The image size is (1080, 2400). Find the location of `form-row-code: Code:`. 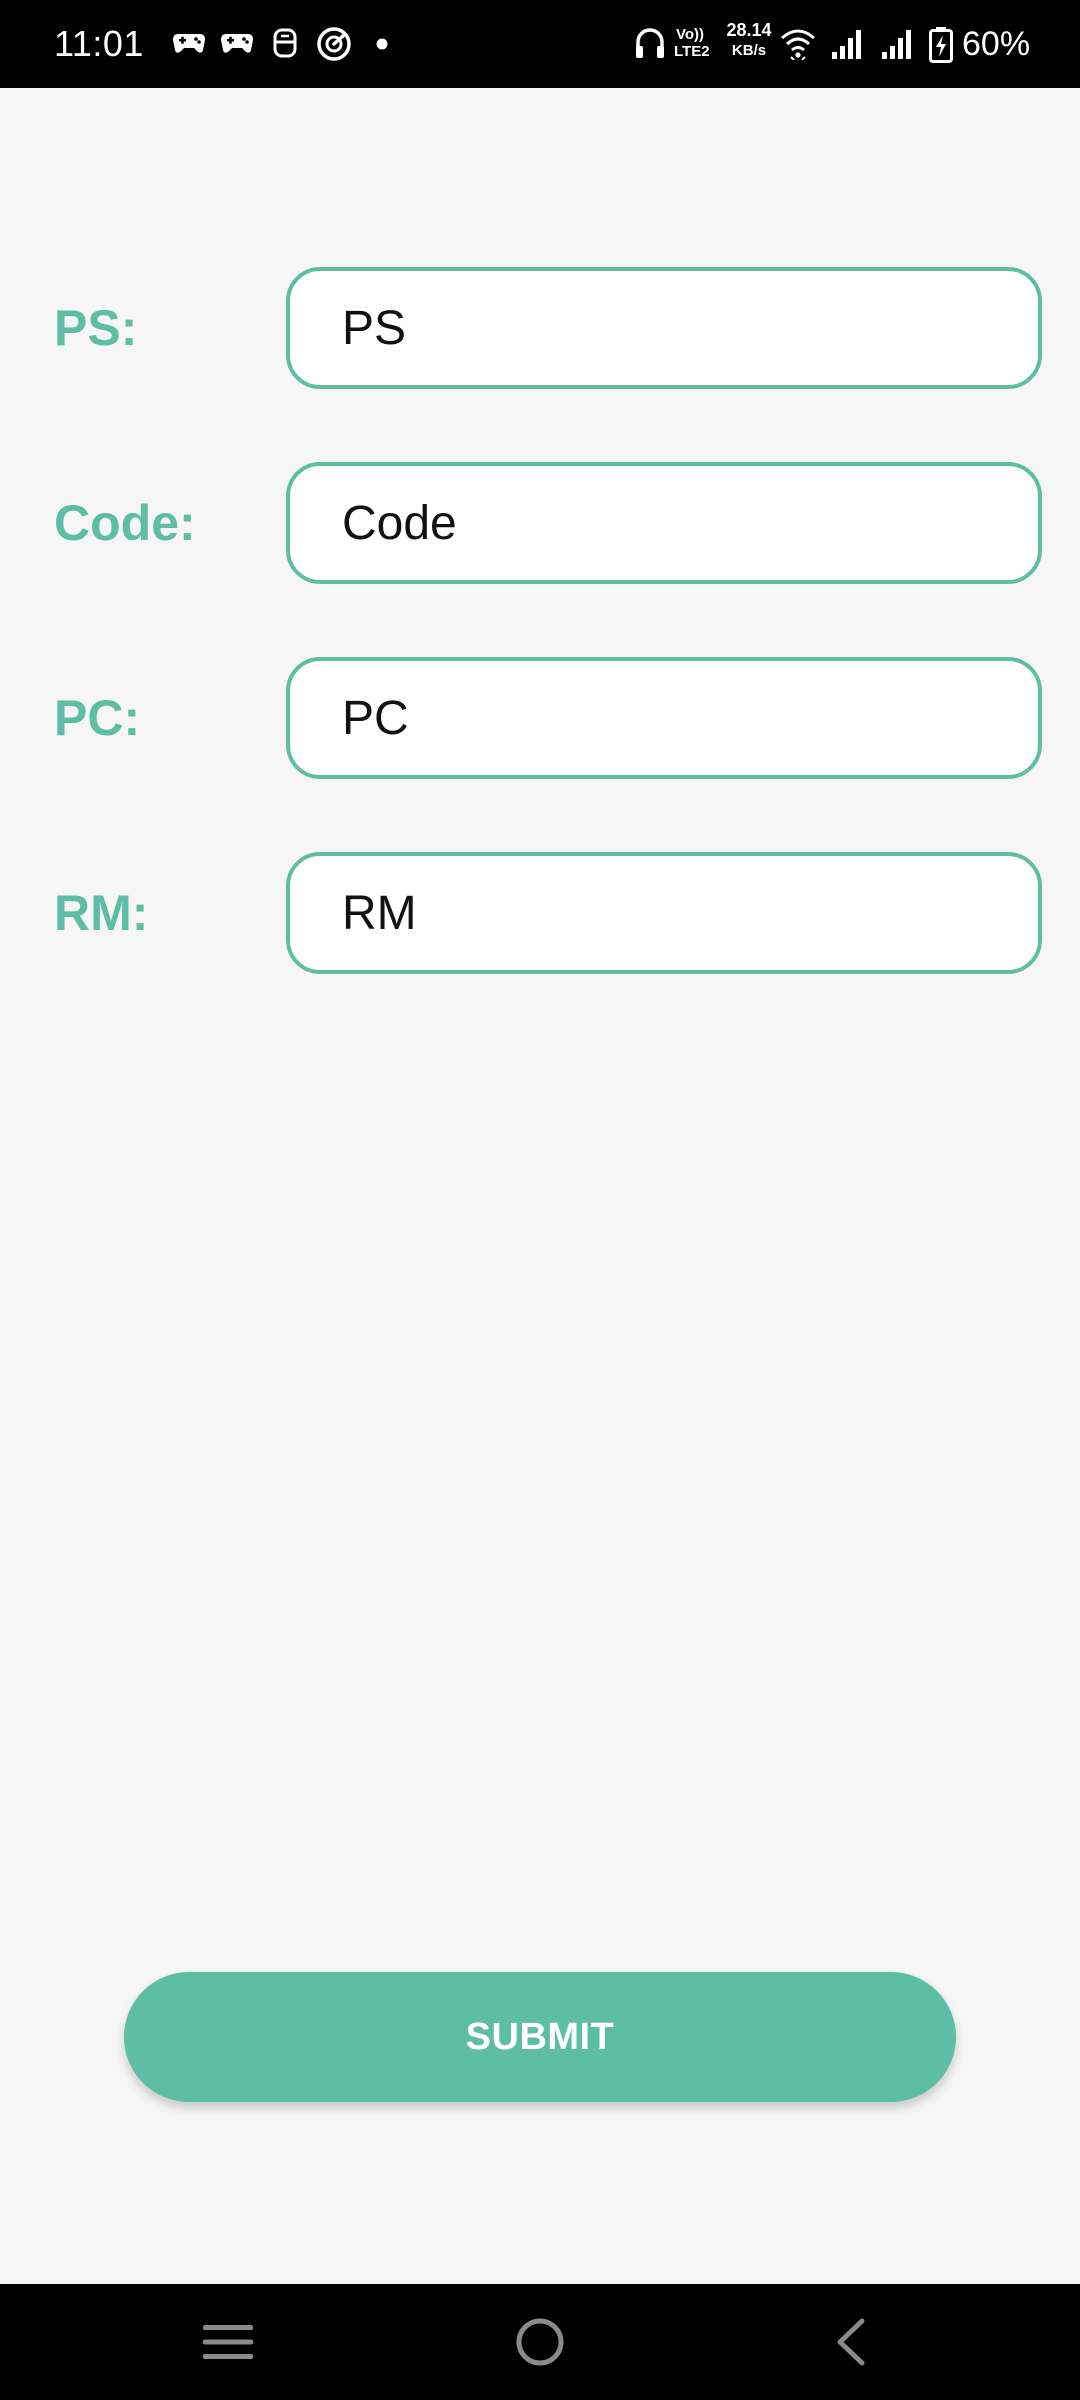

form-row-code: Code: is located at coordinates (540, 523).